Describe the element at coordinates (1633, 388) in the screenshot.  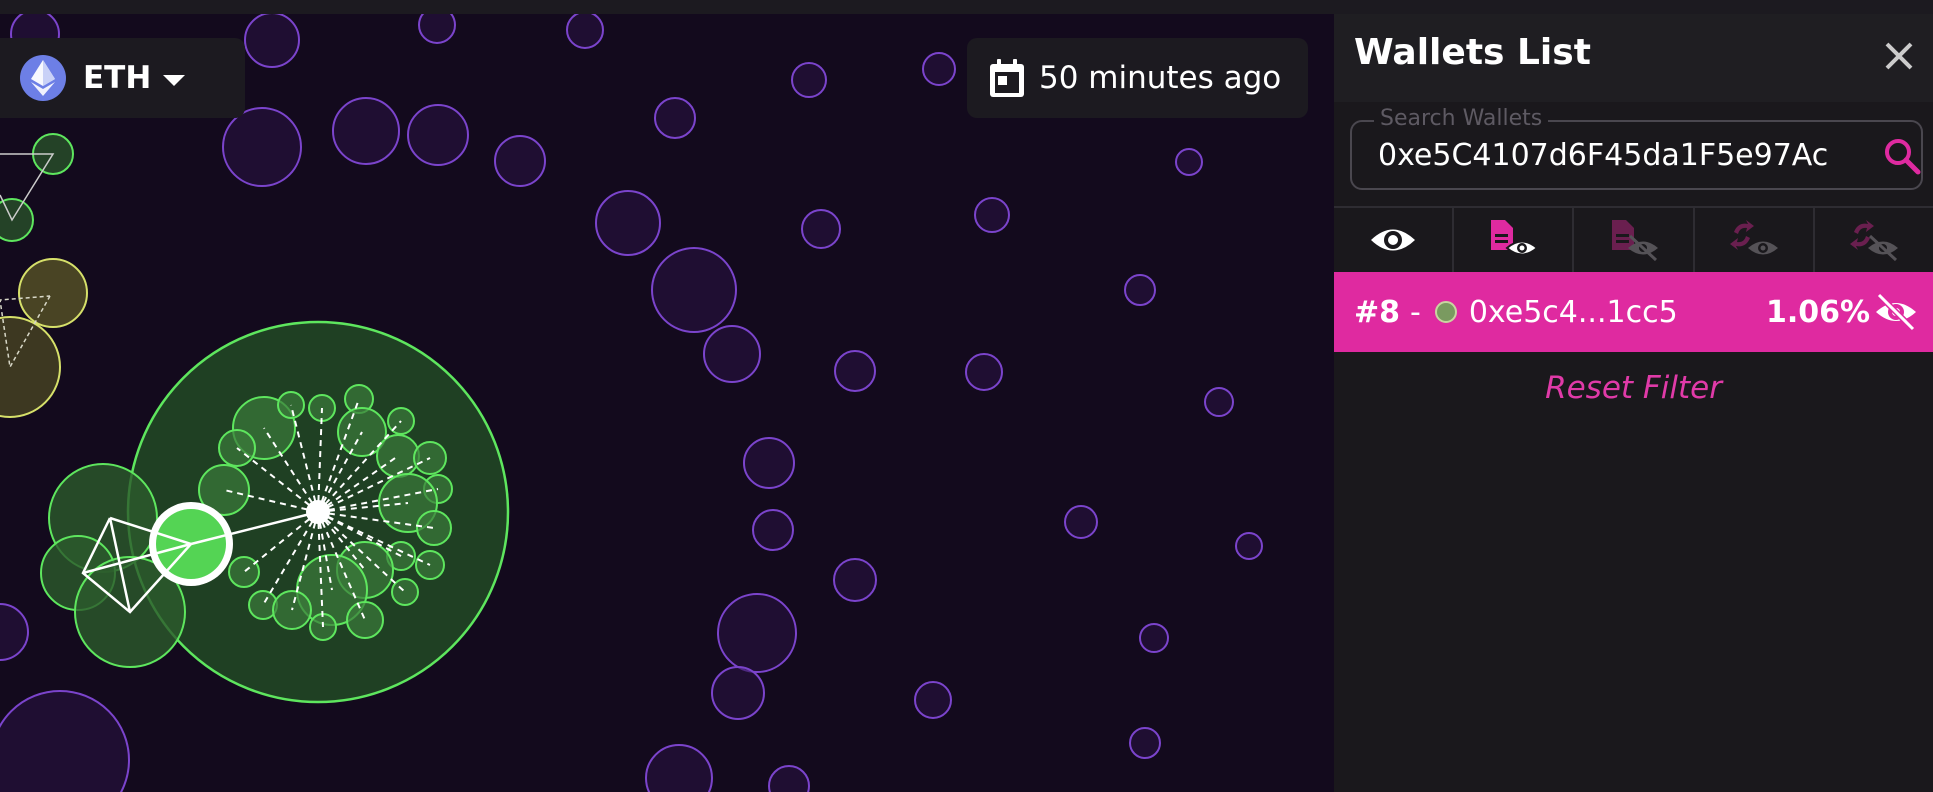
I see `reset-filter-link: Reset Filter` at that location.